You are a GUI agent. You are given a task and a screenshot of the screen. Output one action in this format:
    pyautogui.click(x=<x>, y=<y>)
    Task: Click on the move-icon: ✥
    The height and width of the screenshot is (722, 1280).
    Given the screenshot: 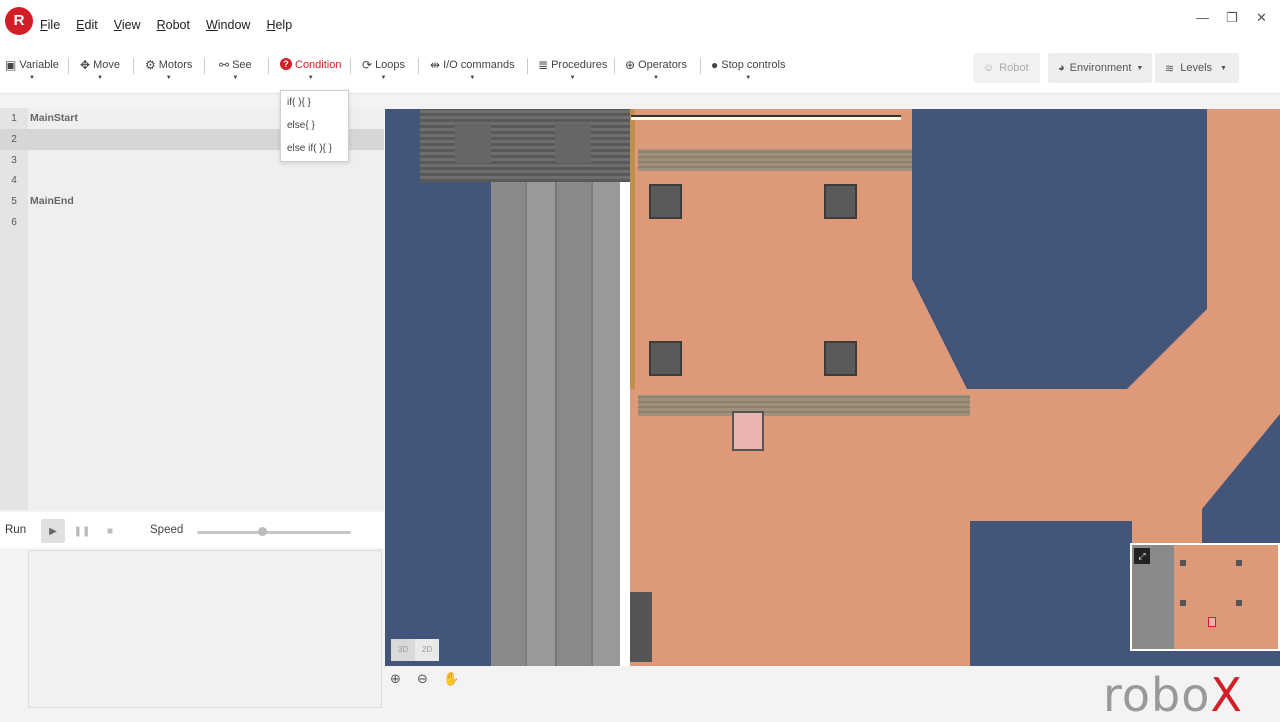 What is the action you would take?
    pyautogui.click(x=85, y=65)
    